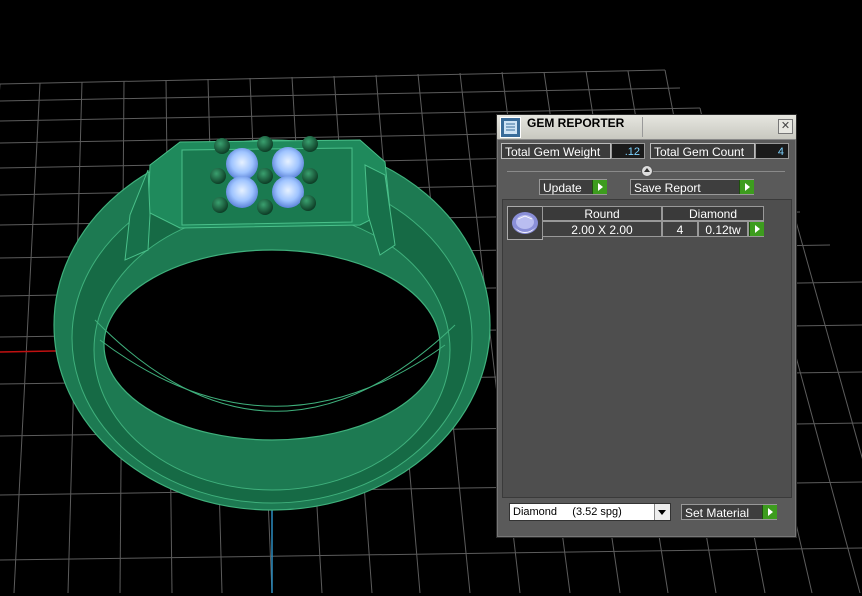 The width and height of the screenshot is (862, 596). Describe the element at coordinates (567, 512) in the screenshot. I see `material-select-value: Diamond (3.52 spg)` at that location.